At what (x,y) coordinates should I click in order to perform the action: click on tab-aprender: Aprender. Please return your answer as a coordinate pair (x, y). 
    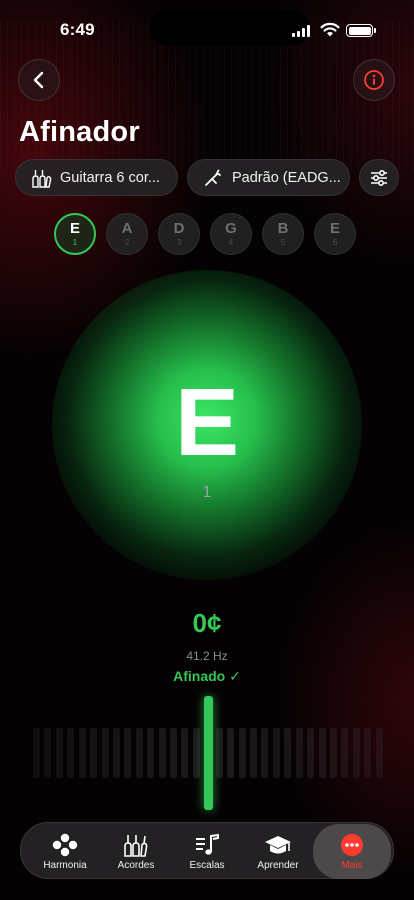
    Looking at the image, I should click on (278, 851).